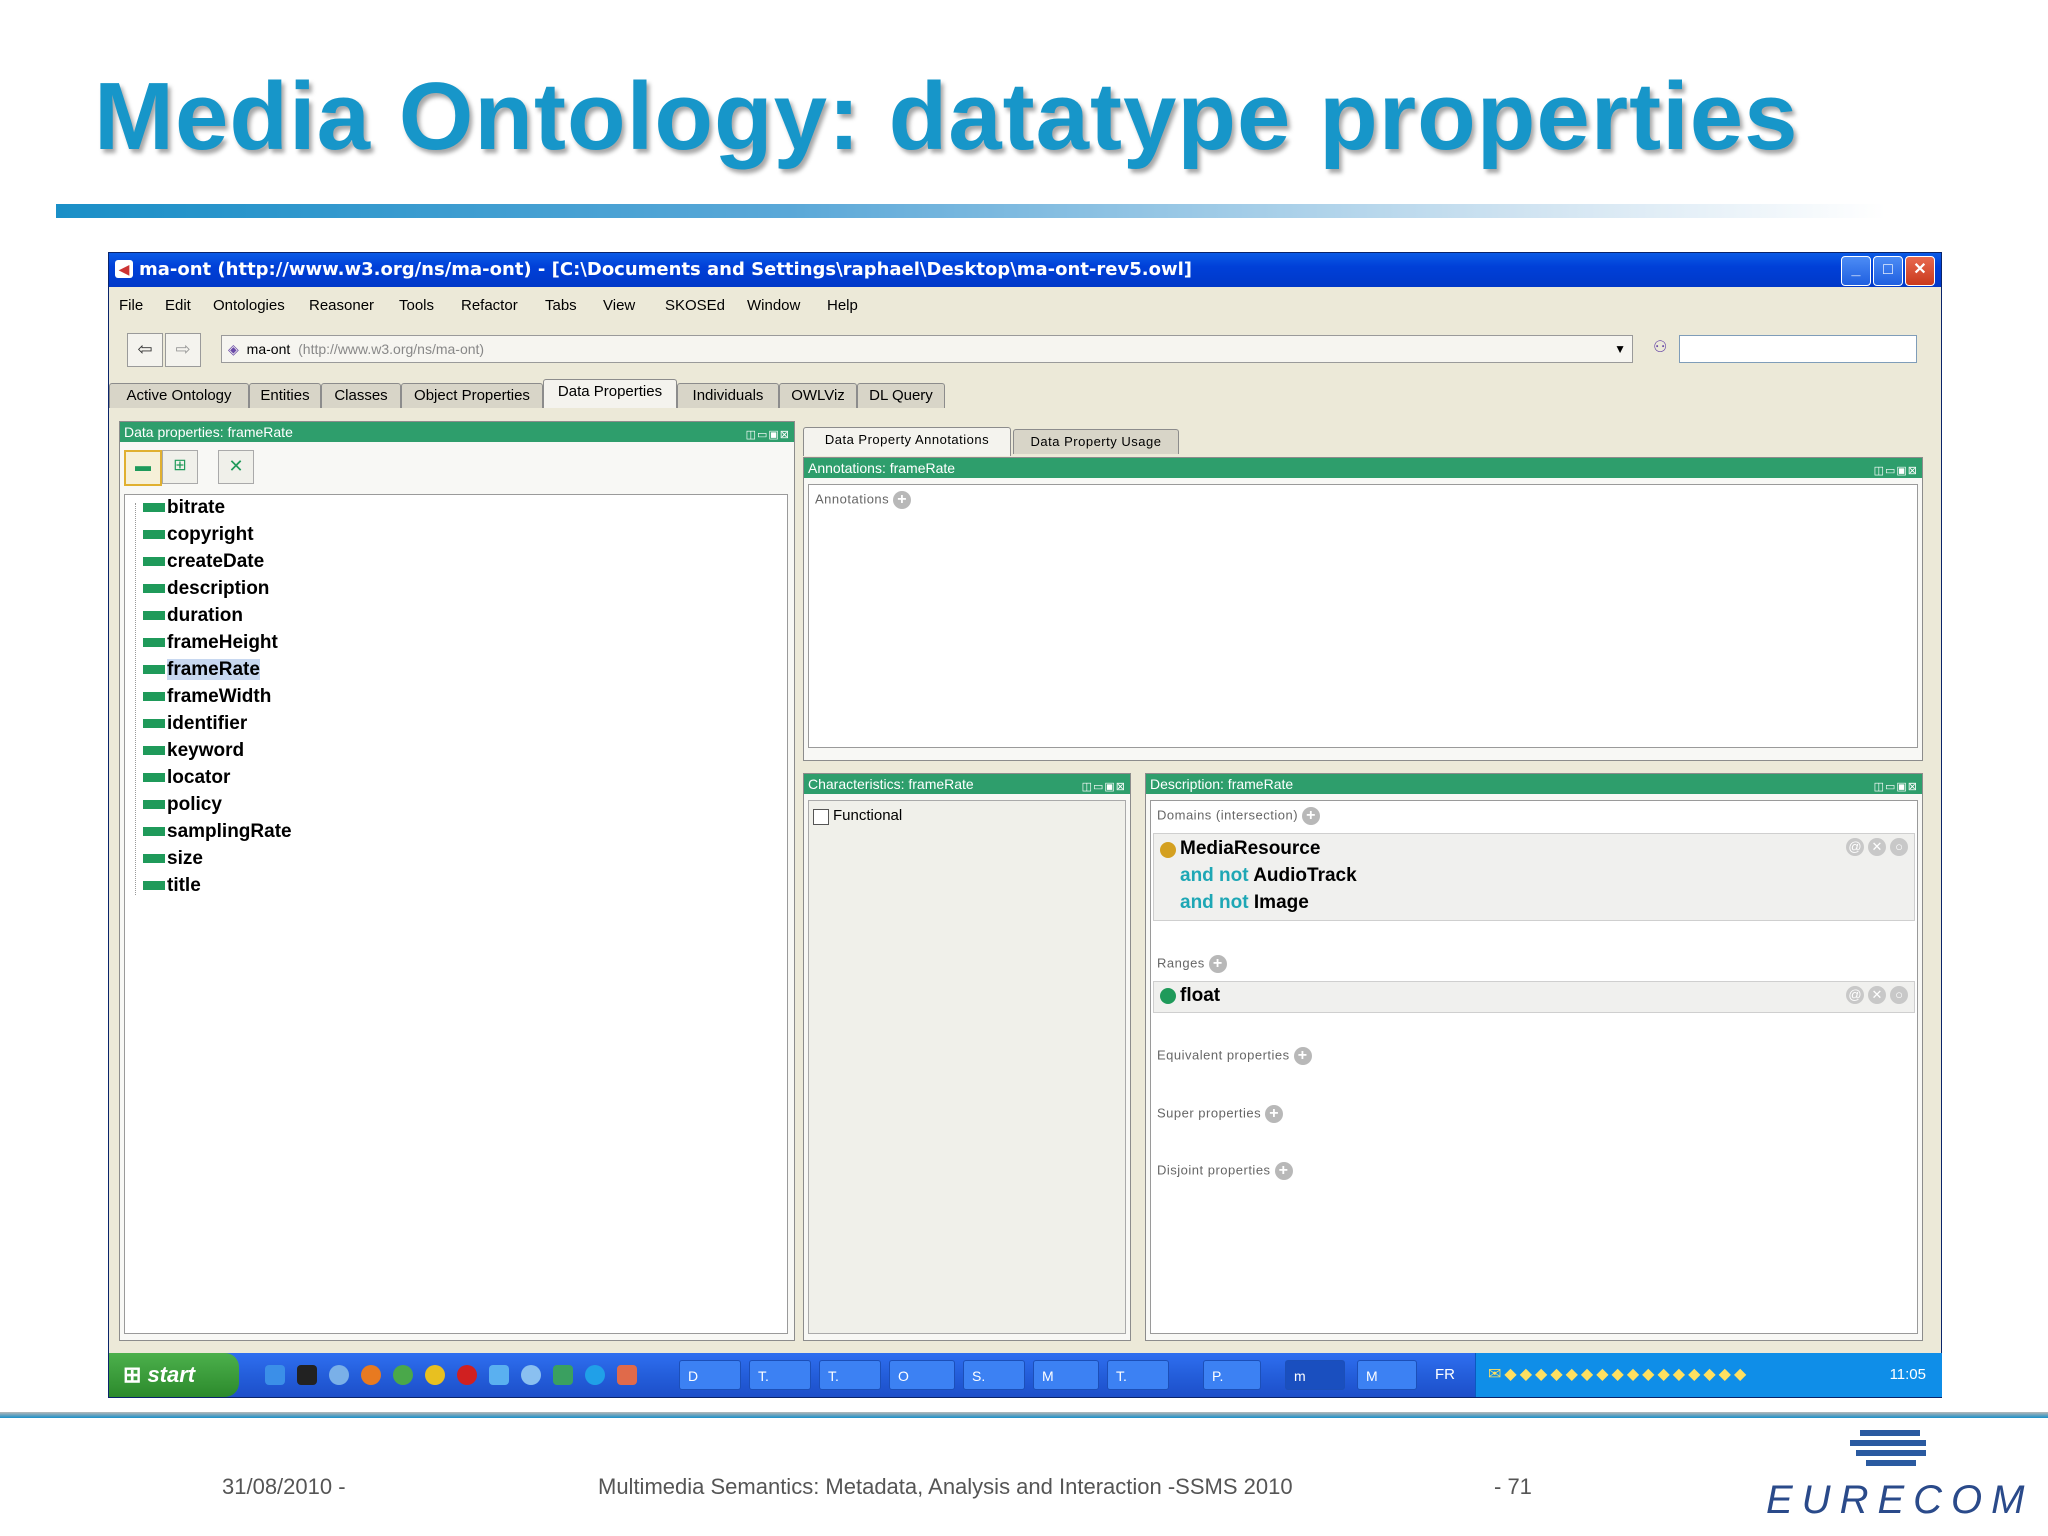 The image size is (2048, 1536). Describe the element at coordinates (561, 305) in the screenshot. I see `menu-tabs: Tabs` at that location.